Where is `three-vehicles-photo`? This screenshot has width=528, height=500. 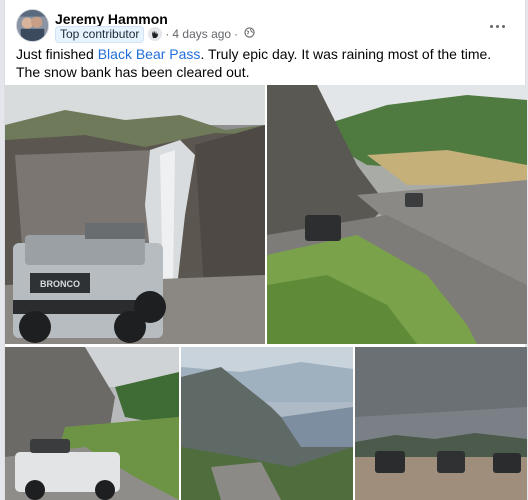
three-vehicles-photo is located at coordinates (441, 423).